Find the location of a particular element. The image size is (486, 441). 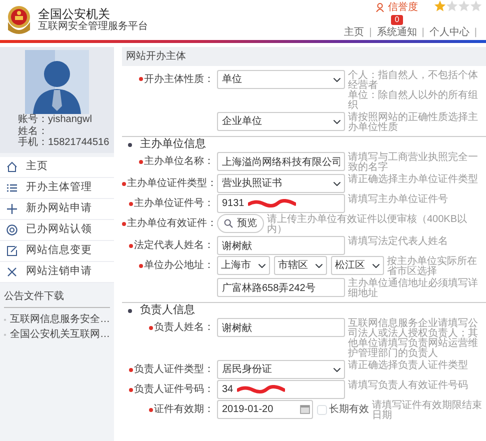

field-label: 负责人证件类型： is located at coordinates (174, 370).